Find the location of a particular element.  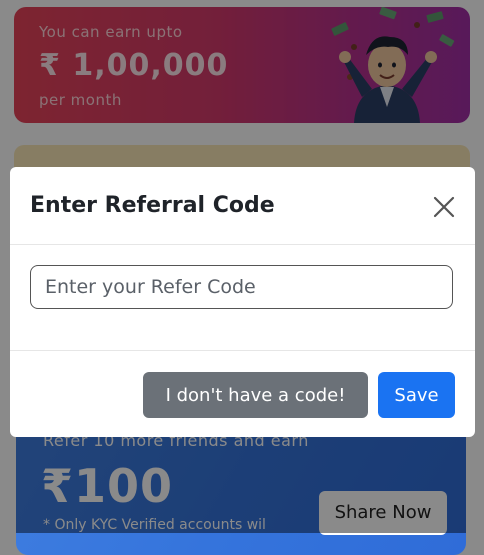

no-code-button: I don't have a code! is located at coordinates (255, 395).